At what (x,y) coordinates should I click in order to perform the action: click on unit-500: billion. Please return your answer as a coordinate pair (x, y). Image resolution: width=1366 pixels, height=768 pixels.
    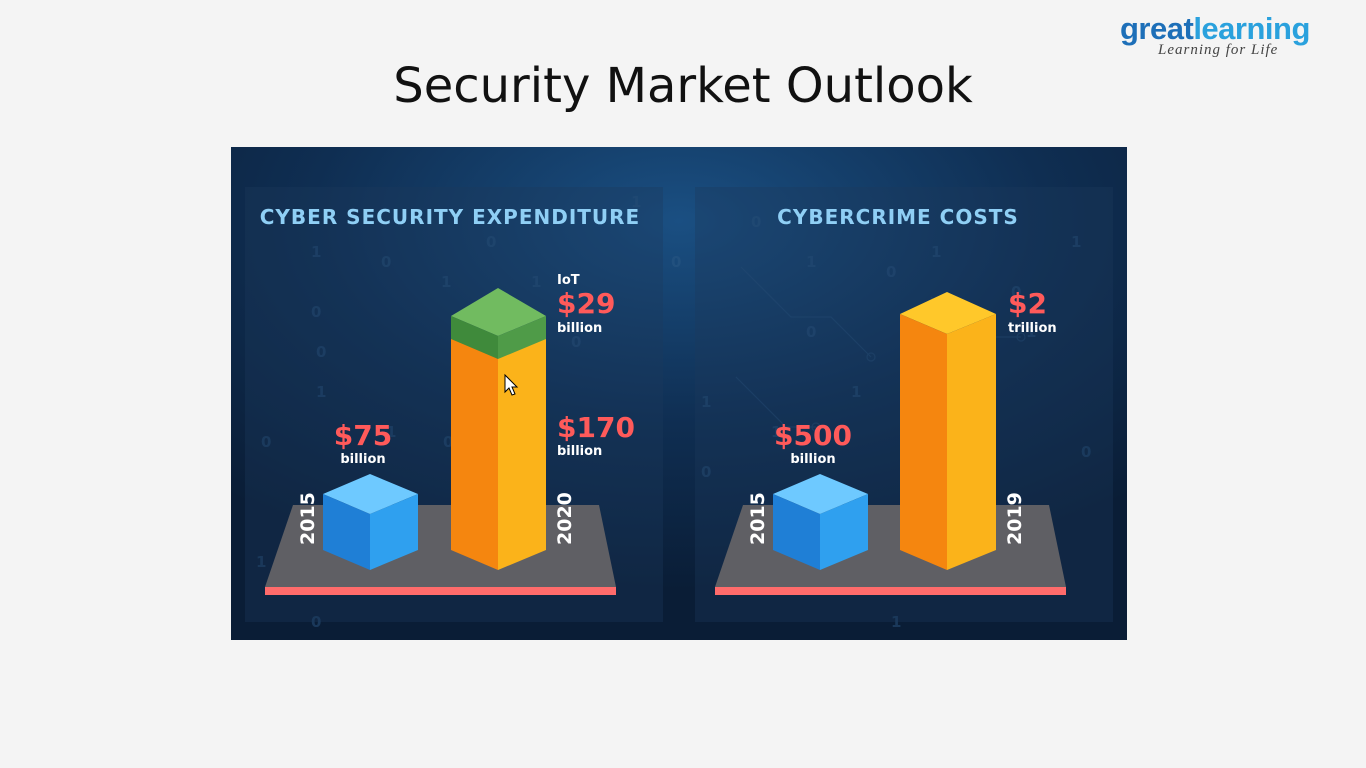
    Looking at the image, I should click on (812, 459).